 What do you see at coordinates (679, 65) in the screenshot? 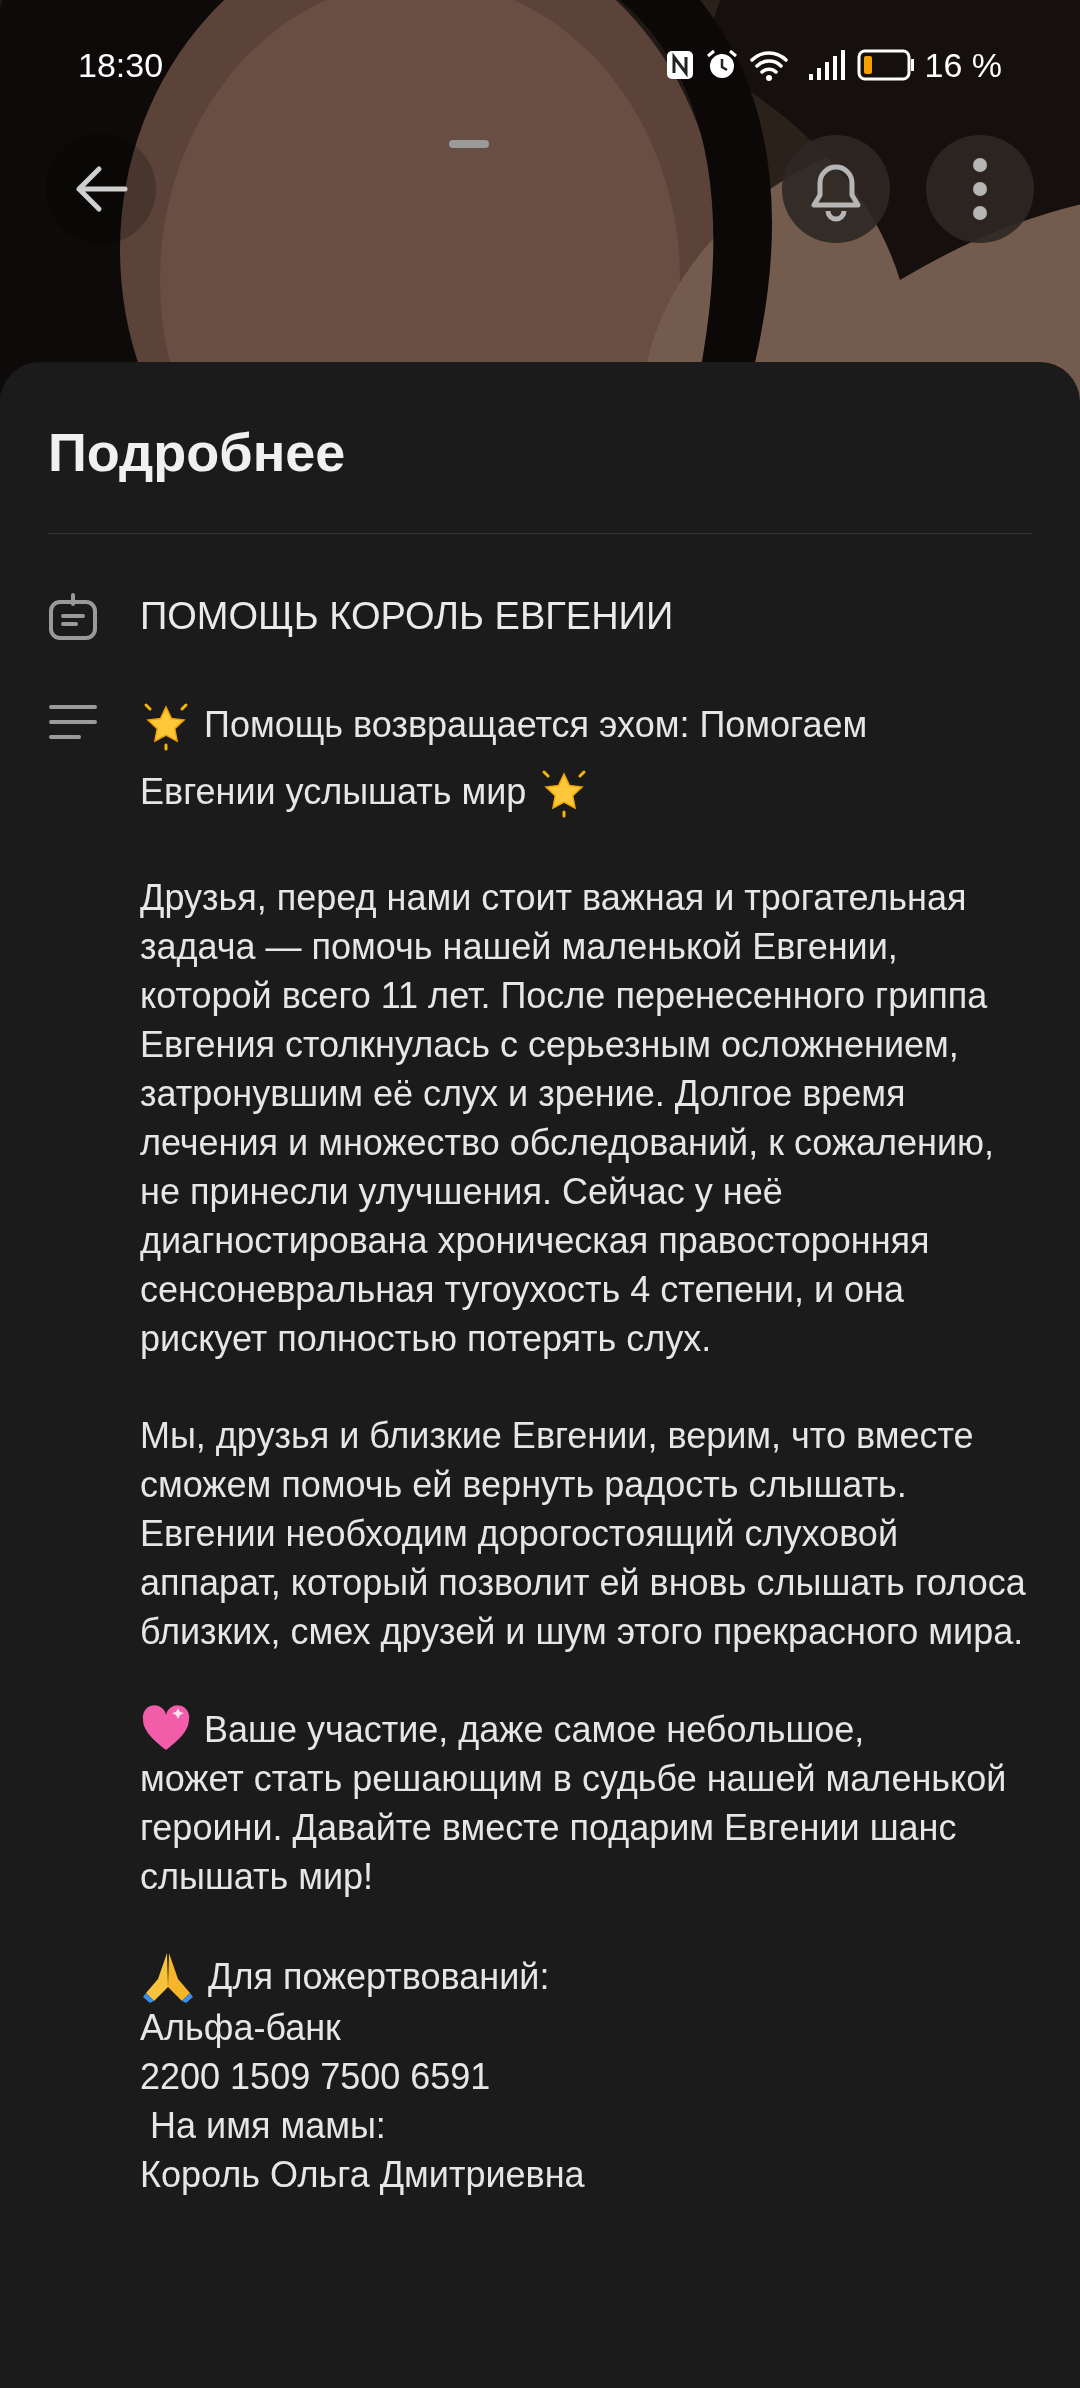
I see `nfc-icon` at bounding box center [679, 65].